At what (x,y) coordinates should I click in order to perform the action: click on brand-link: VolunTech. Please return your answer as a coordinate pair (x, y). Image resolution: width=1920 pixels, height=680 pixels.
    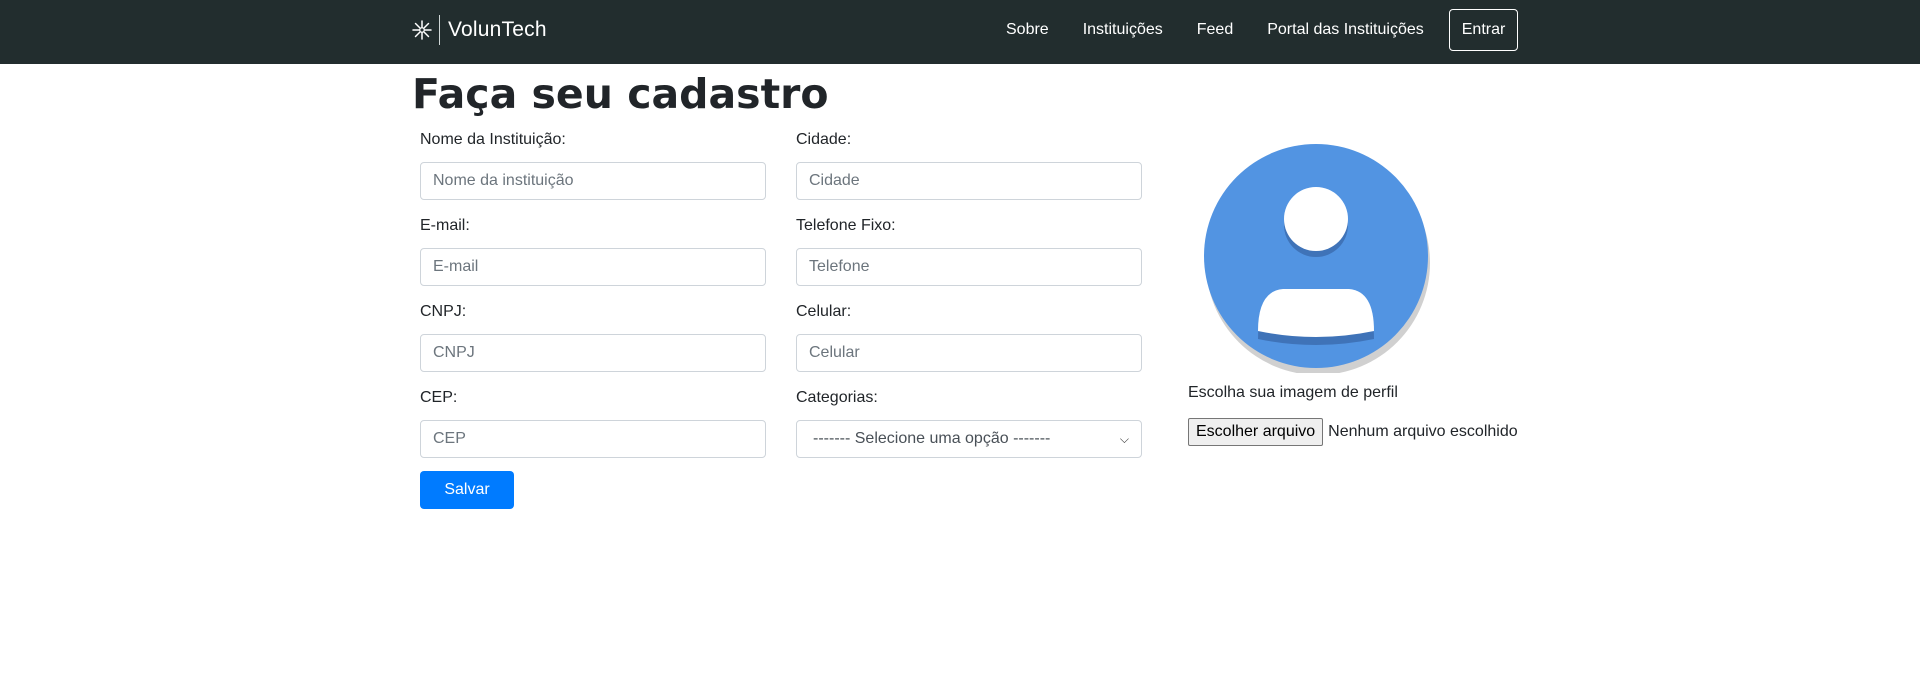
    Looking at the image, I should click on (479, 30).